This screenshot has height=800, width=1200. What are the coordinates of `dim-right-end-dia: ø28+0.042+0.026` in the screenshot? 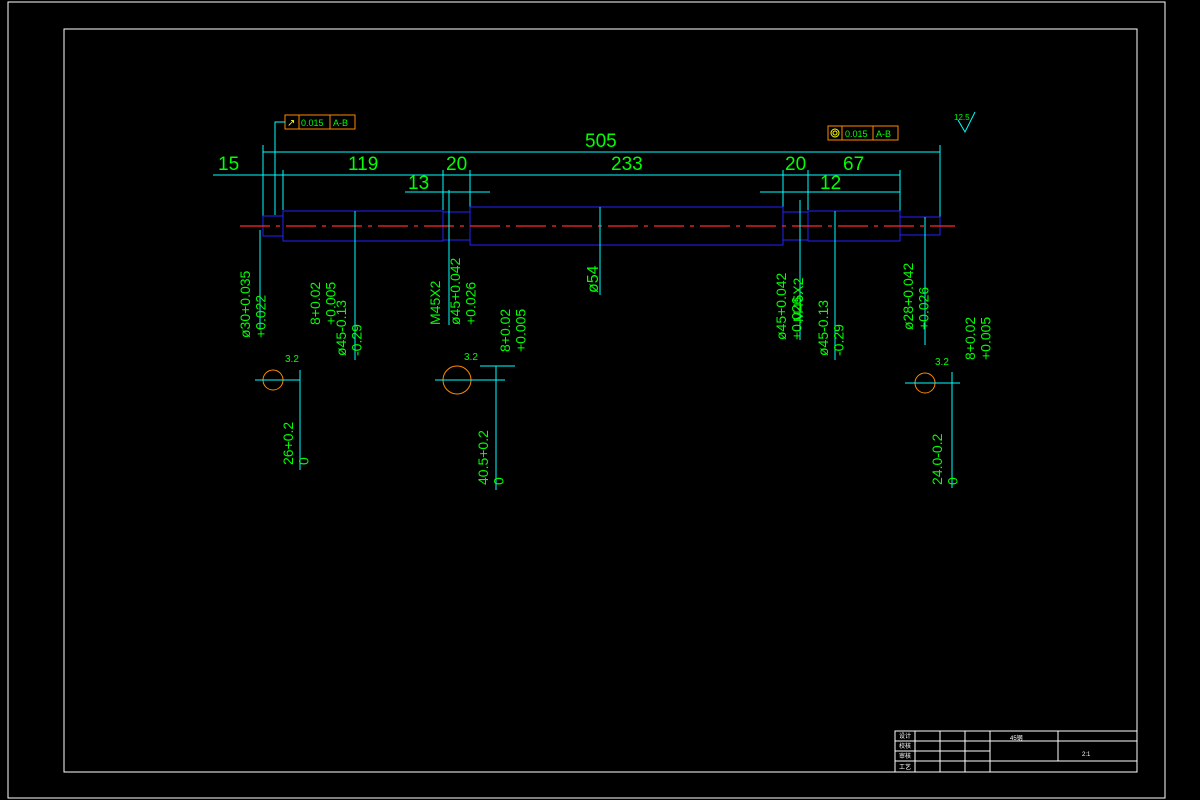 It's located at (915, 296).